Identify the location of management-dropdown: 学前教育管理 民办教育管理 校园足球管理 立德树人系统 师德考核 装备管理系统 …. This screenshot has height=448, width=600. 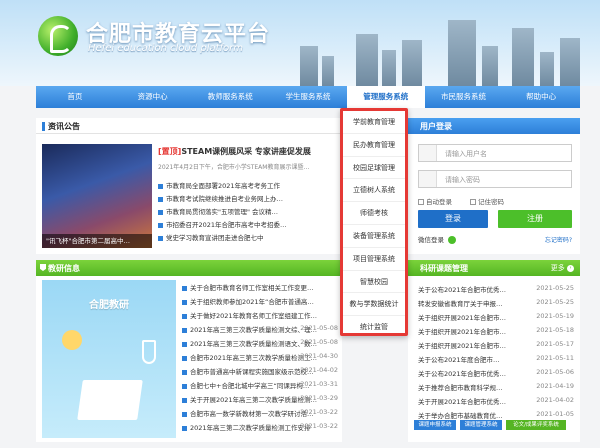
(374, 222).